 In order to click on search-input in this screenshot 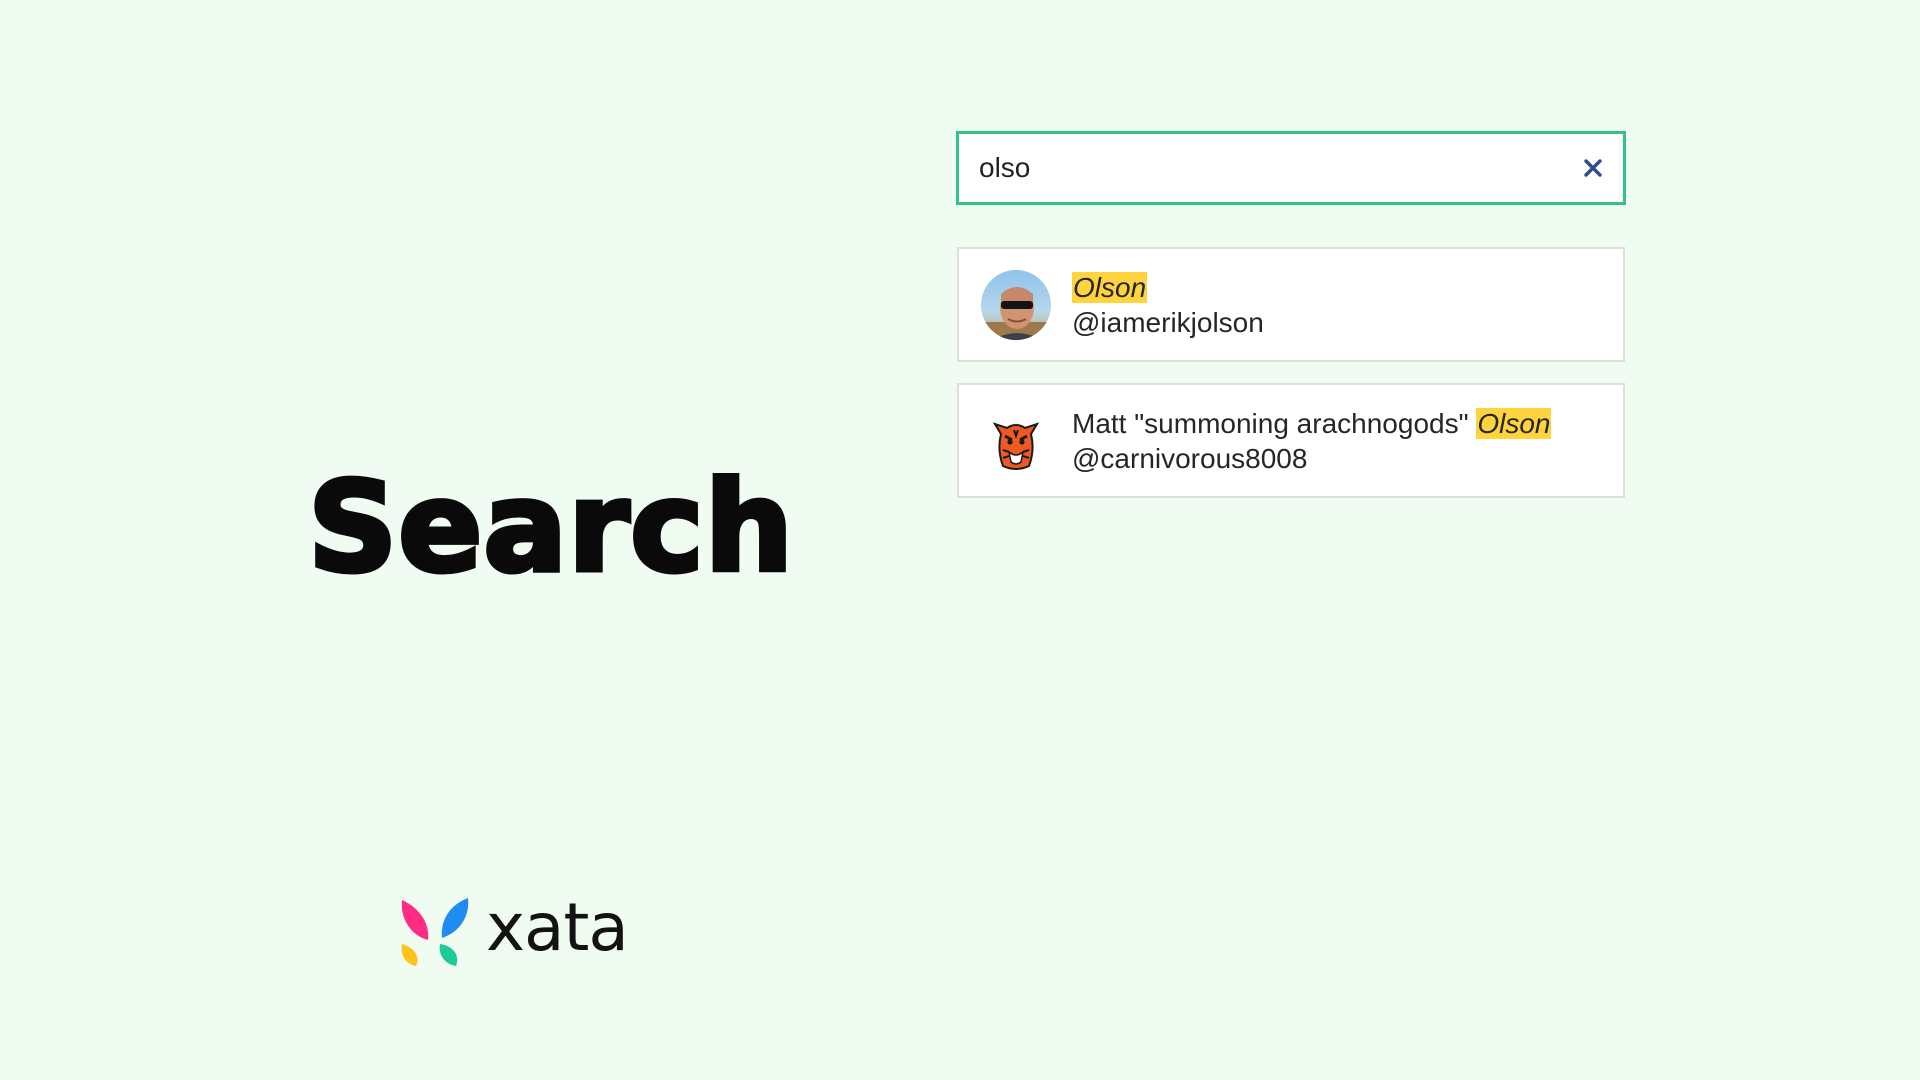, I will do `click(1261, 168)`.